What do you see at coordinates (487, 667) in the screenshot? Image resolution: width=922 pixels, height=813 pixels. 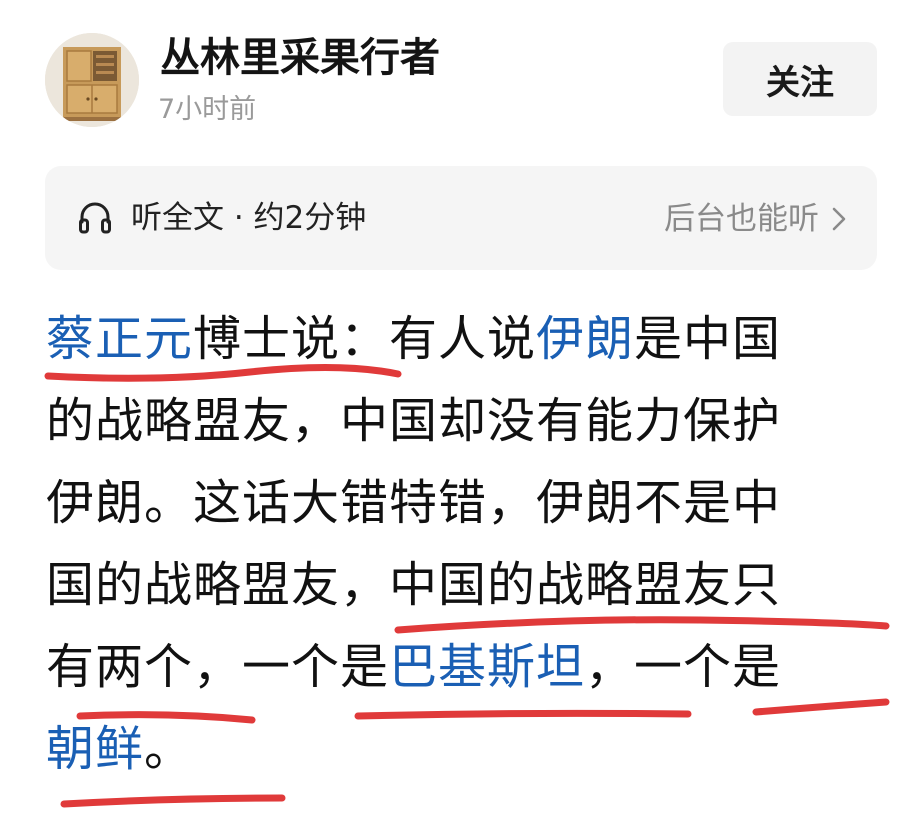 I see `entity-link: 巴基斯坦` at bounding box center [487, 667].